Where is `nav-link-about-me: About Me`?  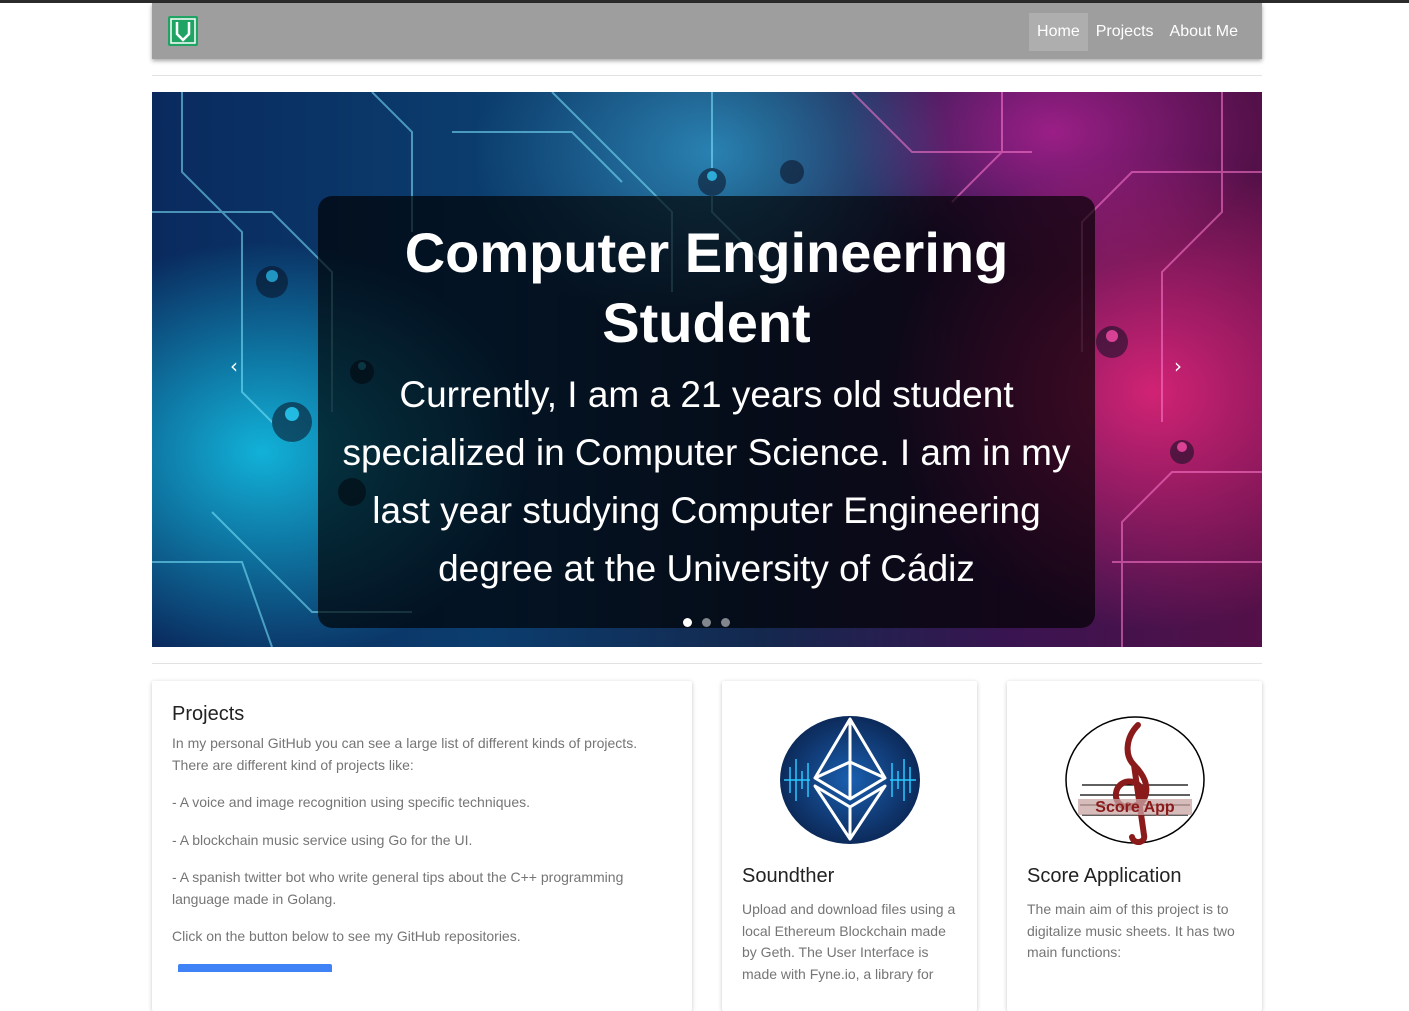 nav-link-about-me: About Me is located at coordinates (1204, 32).